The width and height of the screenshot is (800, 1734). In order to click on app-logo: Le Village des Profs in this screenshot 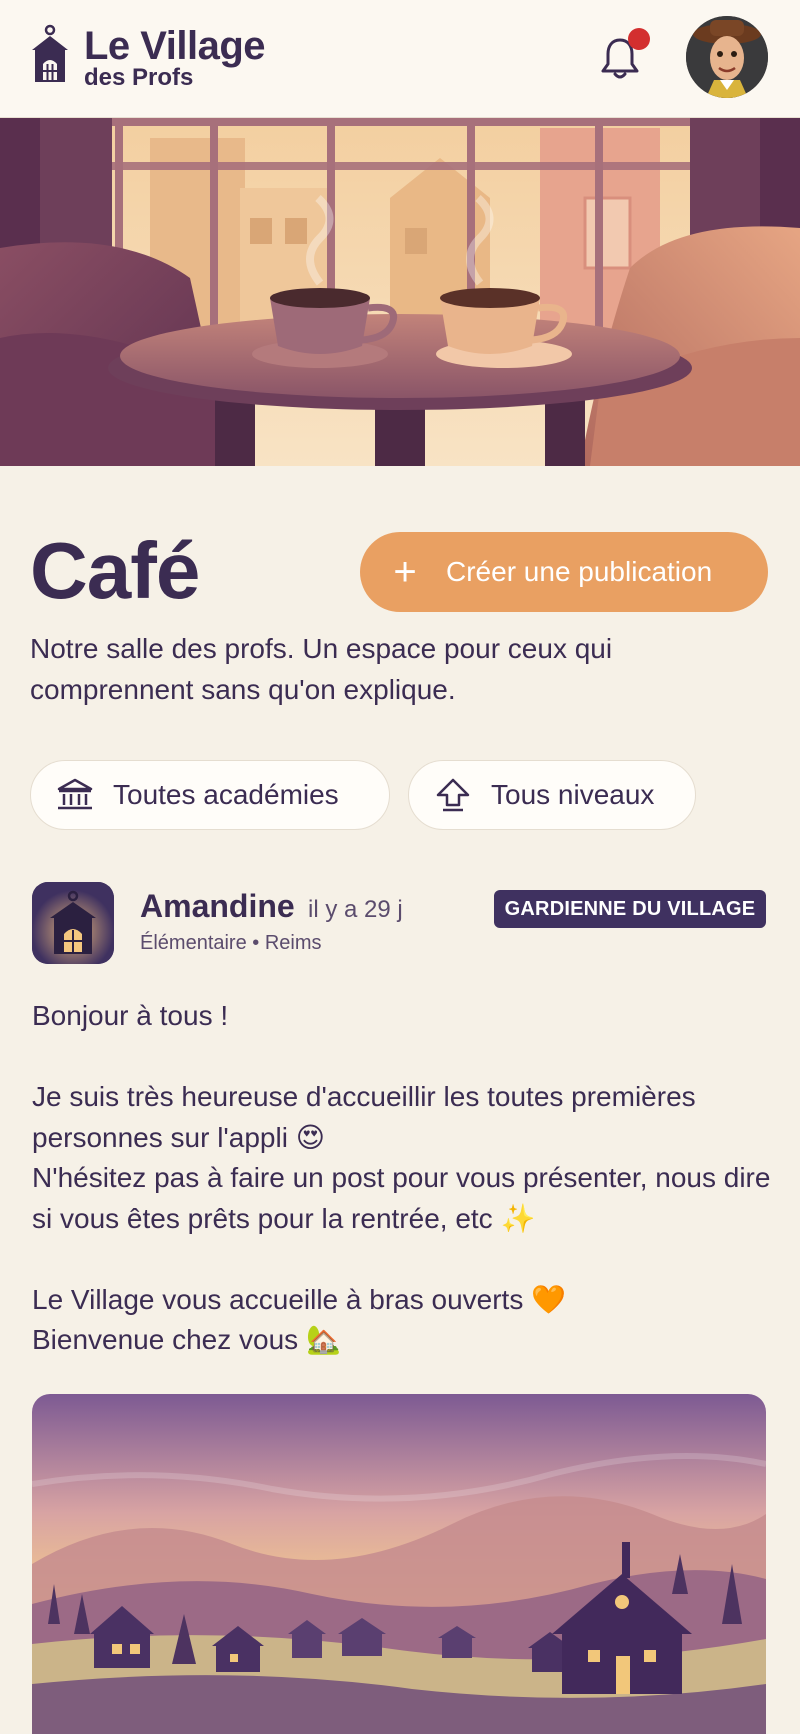, I will do `click(147, 57)`.